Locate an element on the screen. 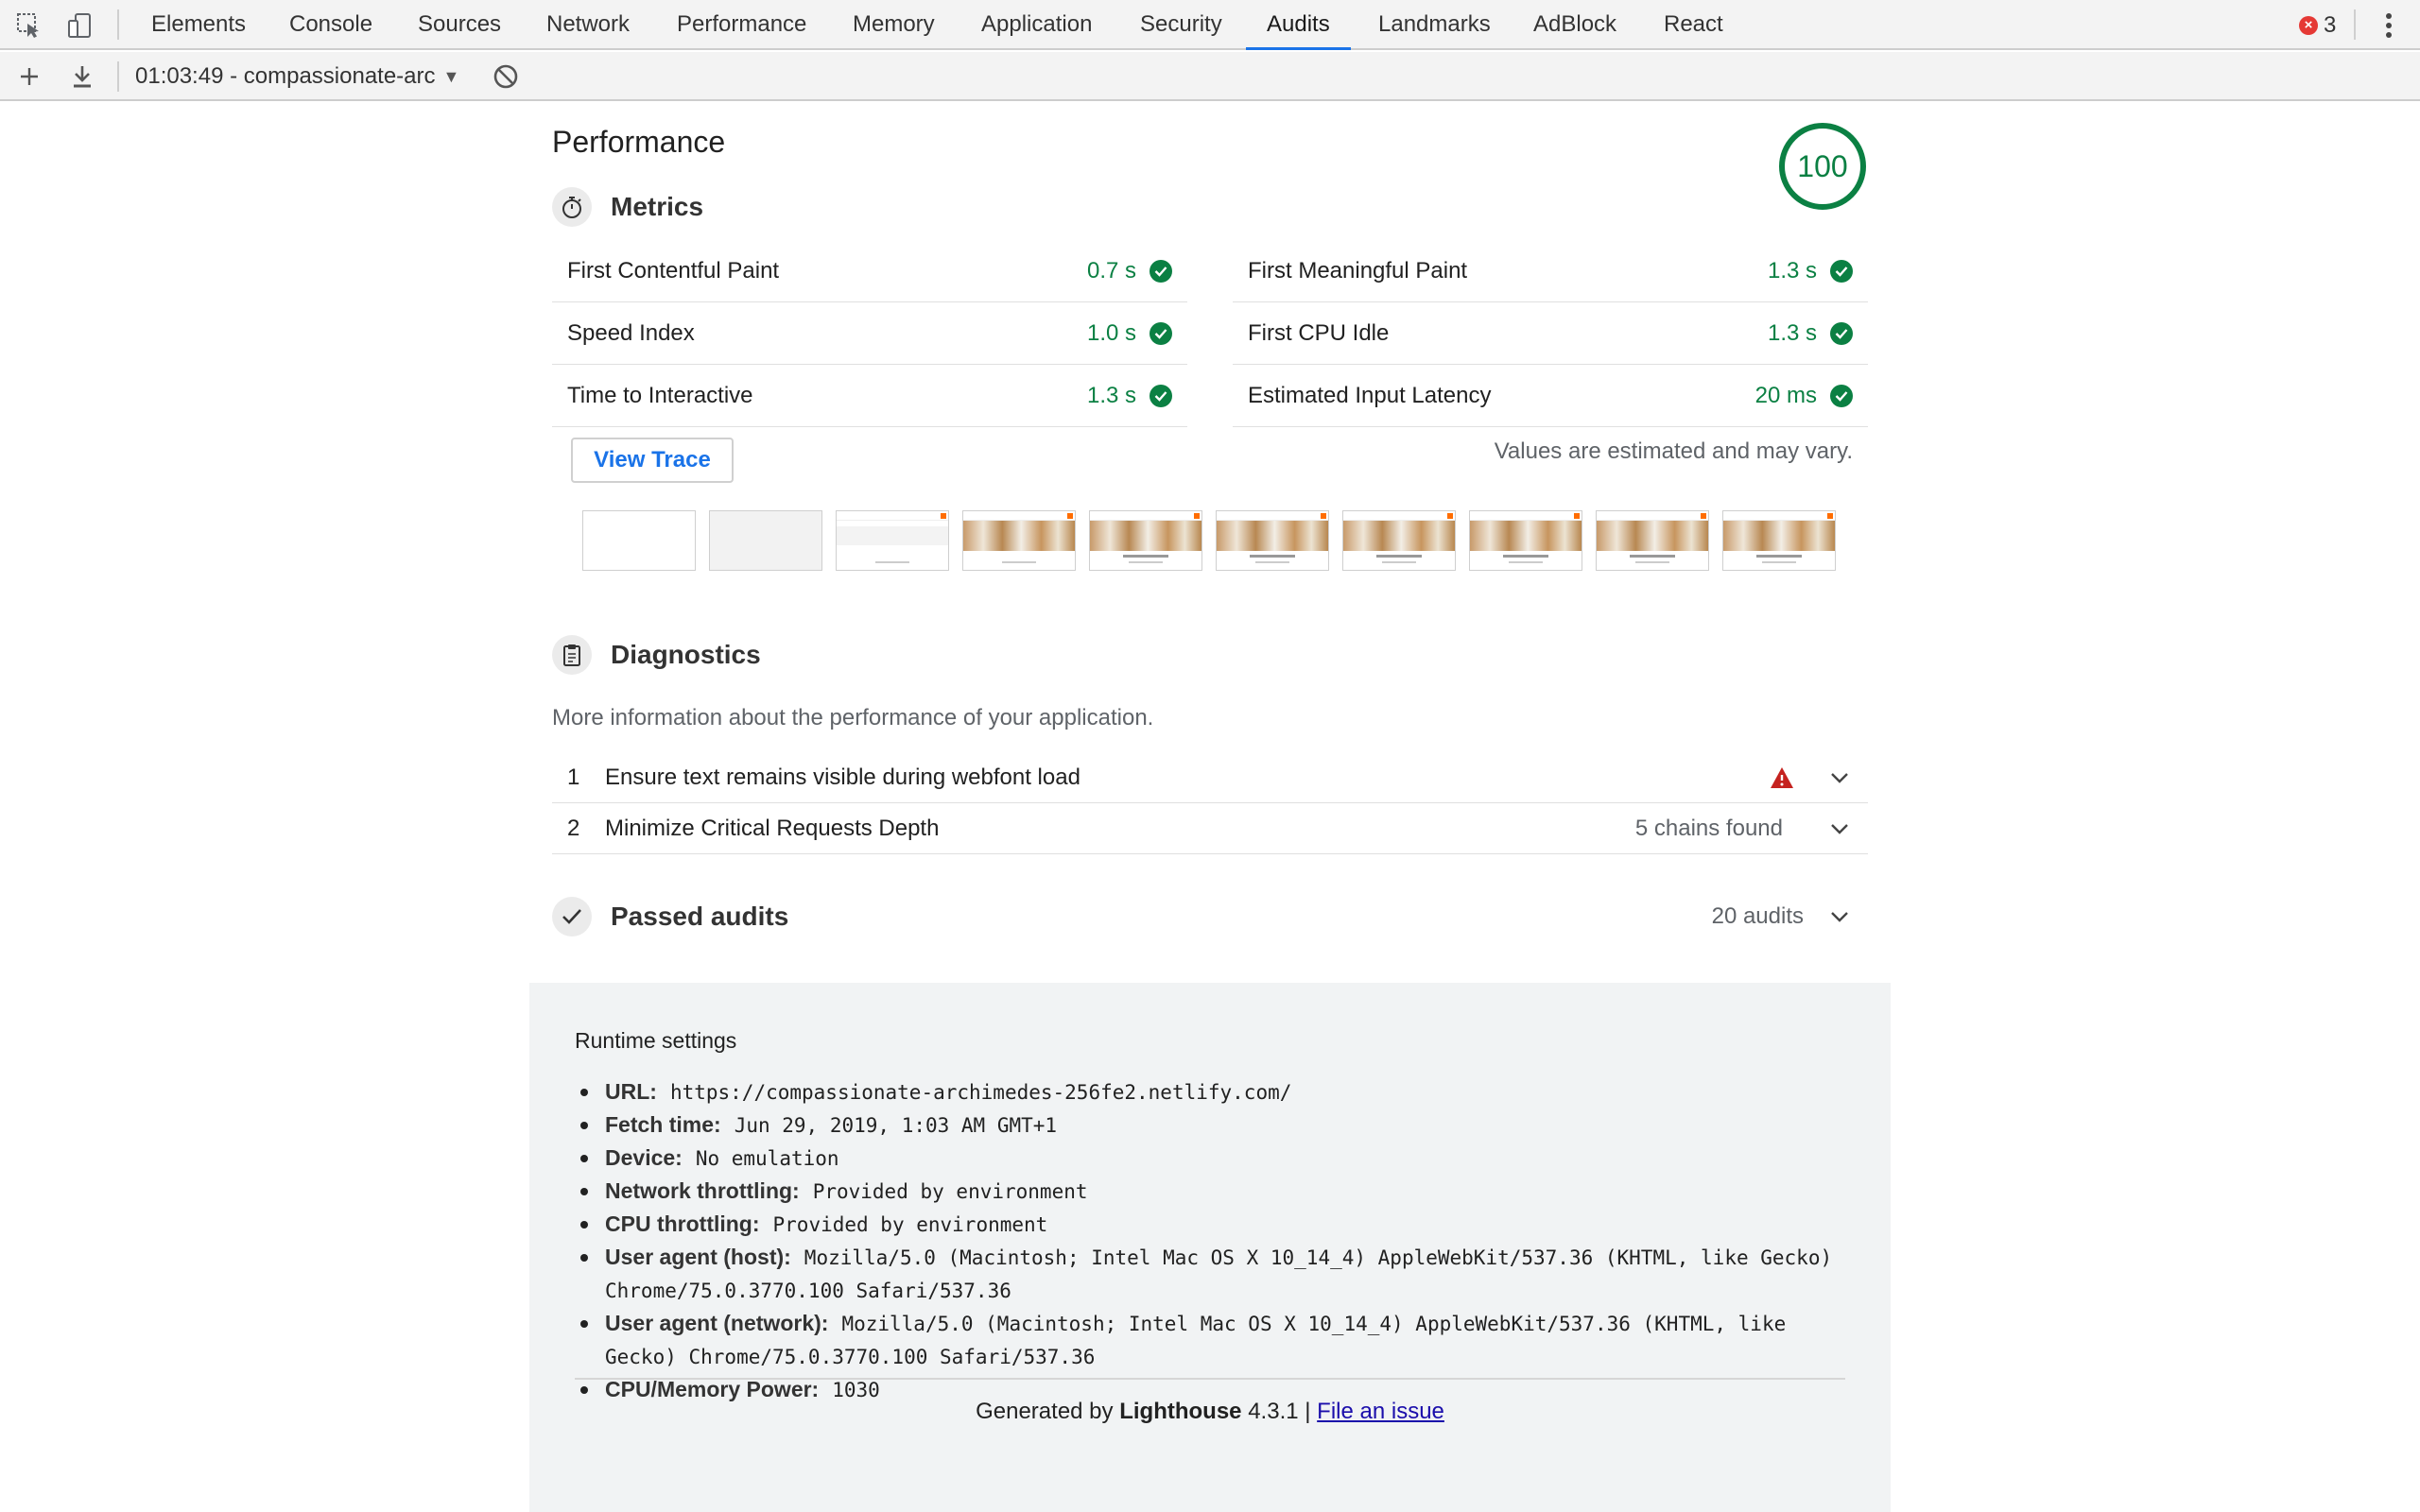 This screenshot has width=2420, height=1512. runtime-setting-label: Device: is located at coordinates (644, 1157).